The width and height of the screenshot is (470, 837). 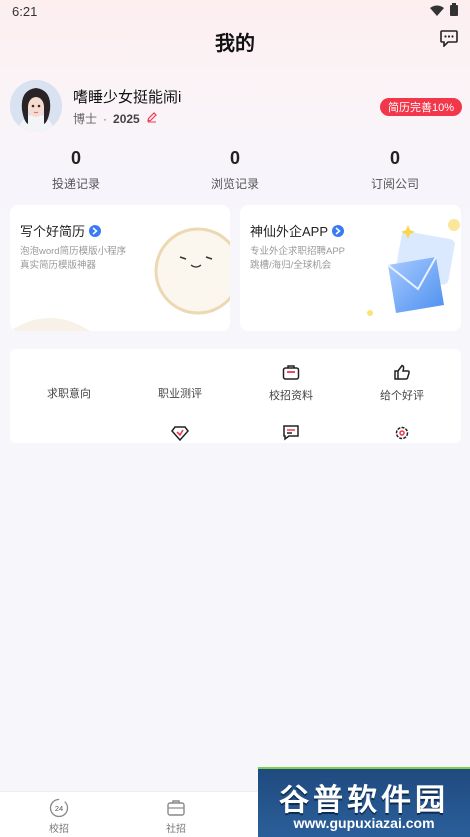 What do you see at coordinates (402, 396) in the screenshot?
I see `tool-label: 给个好评` at bounding box center [402, 396].